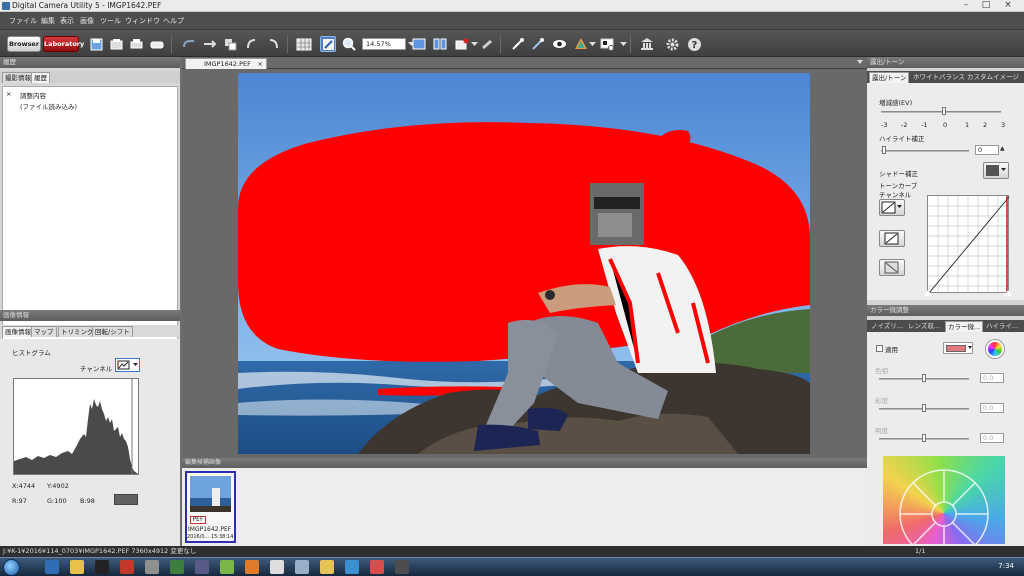  What do you see at coordinates (884, 150) in the screenshot?
I see `highlight-slider-knob` at bounding box center [884, 150].